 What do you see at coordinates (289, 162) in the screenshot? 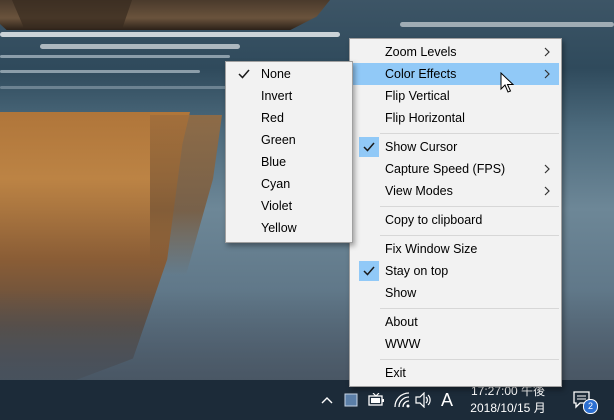
I see `submenu-item-blue: Blue` at bounding box center [289, 162].